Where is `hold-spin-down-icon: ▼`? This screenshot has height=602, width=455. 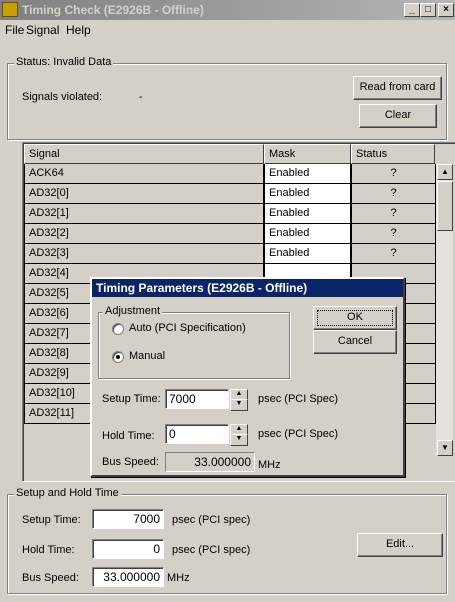
hold-spin-down-icon: ▼ is located at coordinates (239, 440).